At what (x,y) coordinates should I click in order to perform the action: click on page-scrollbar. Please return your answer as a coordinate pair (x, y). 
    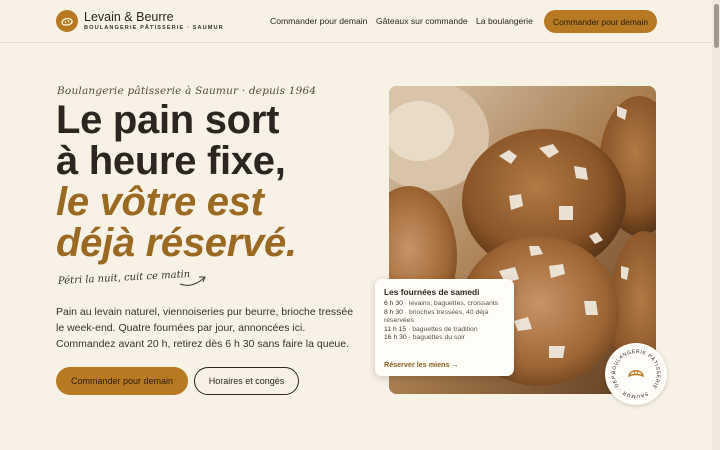
    Looking at the image, I should click on (716, 225).